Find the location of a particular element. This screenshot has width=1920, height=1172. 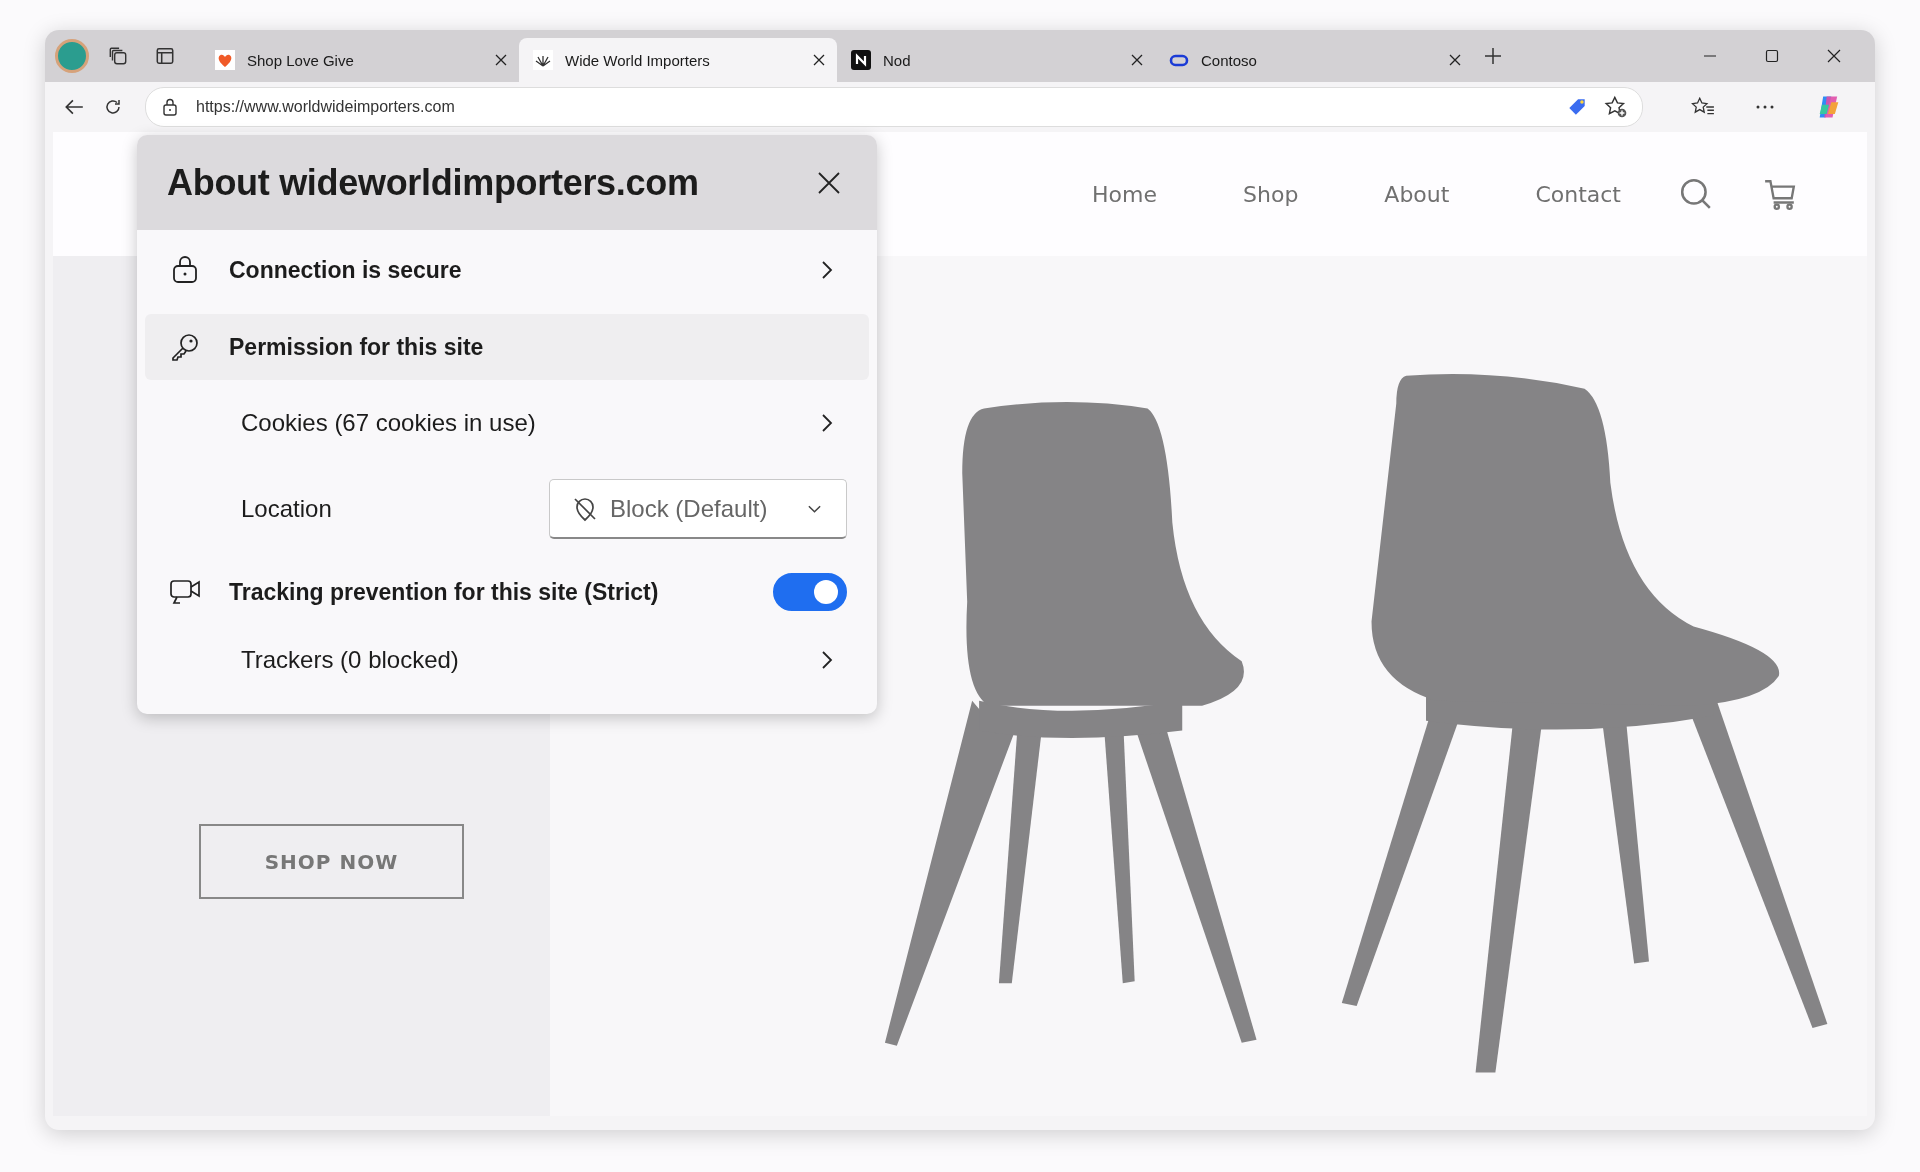

browser-tab: Shop Love Give is located at coordinates (360, 60).